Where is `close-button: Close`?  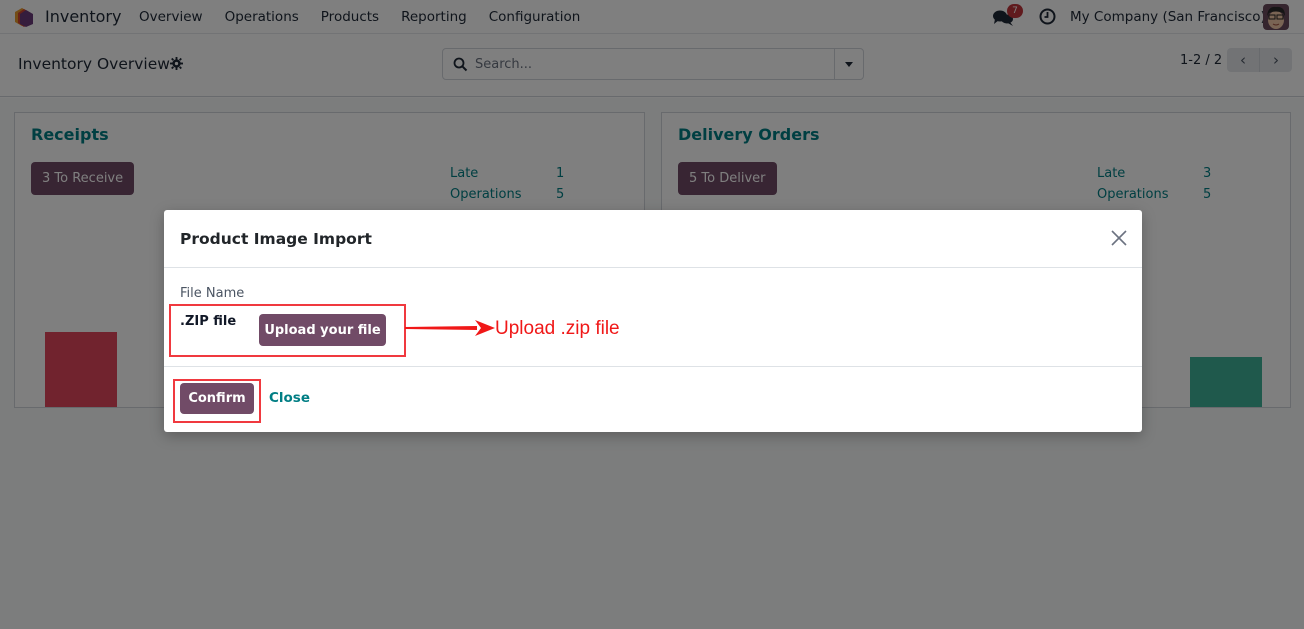 close-button: Close is located at coordinates (289, 398).